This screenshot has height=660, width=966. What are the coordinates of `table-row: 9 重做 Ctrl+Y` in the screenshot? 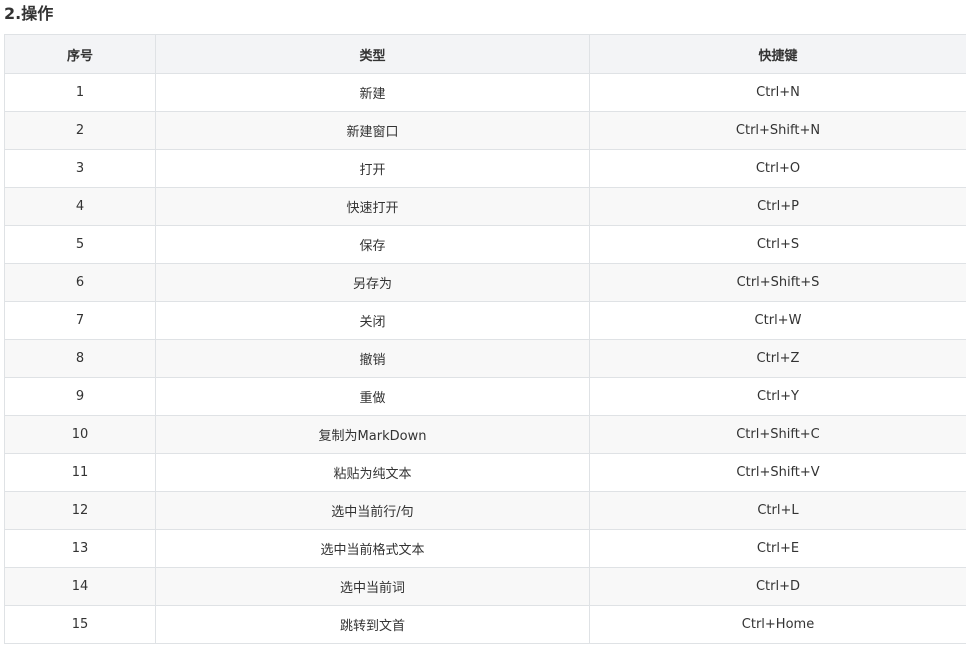 It's located at (485, 396).